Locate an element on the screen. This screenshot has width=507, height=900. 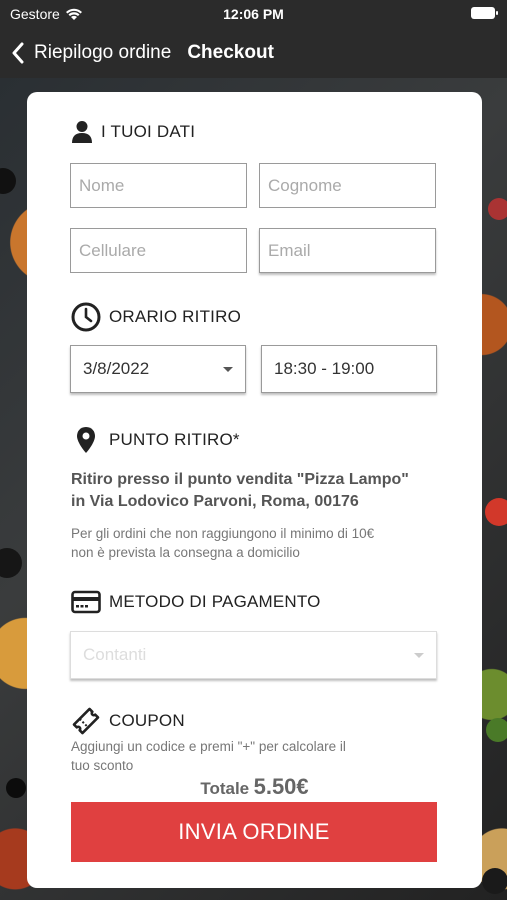
payment-method-value: Contanti is located at coordinates (115, 654).